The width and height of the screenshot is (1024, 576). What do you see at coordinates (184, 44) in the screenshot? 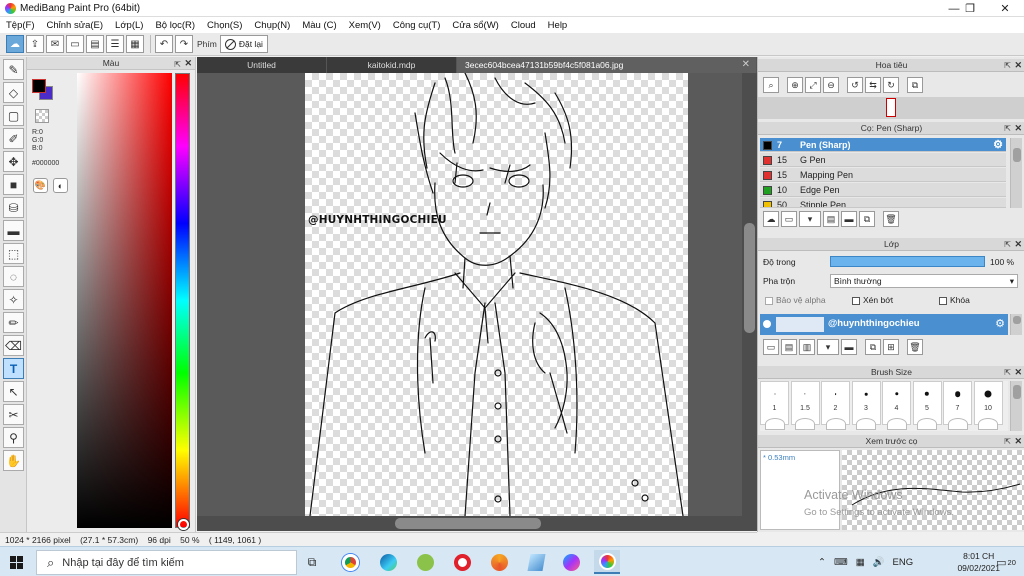
I see `redo-icon: ↷` at bounding box center [184, 44].